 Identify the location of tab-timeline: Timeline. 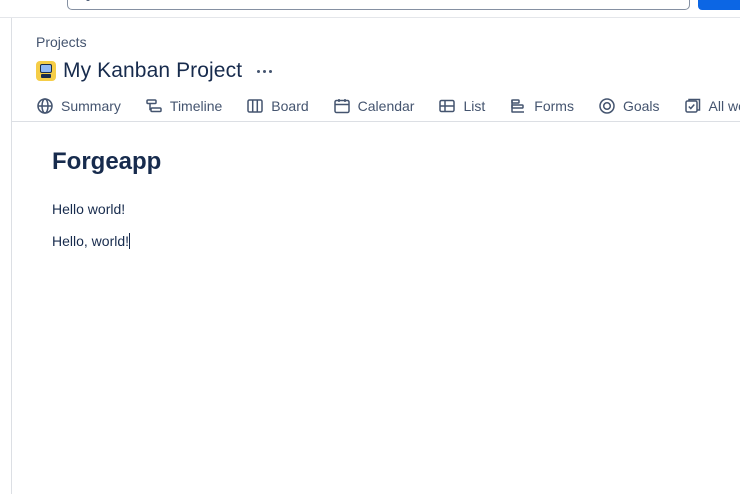
(183, 106).